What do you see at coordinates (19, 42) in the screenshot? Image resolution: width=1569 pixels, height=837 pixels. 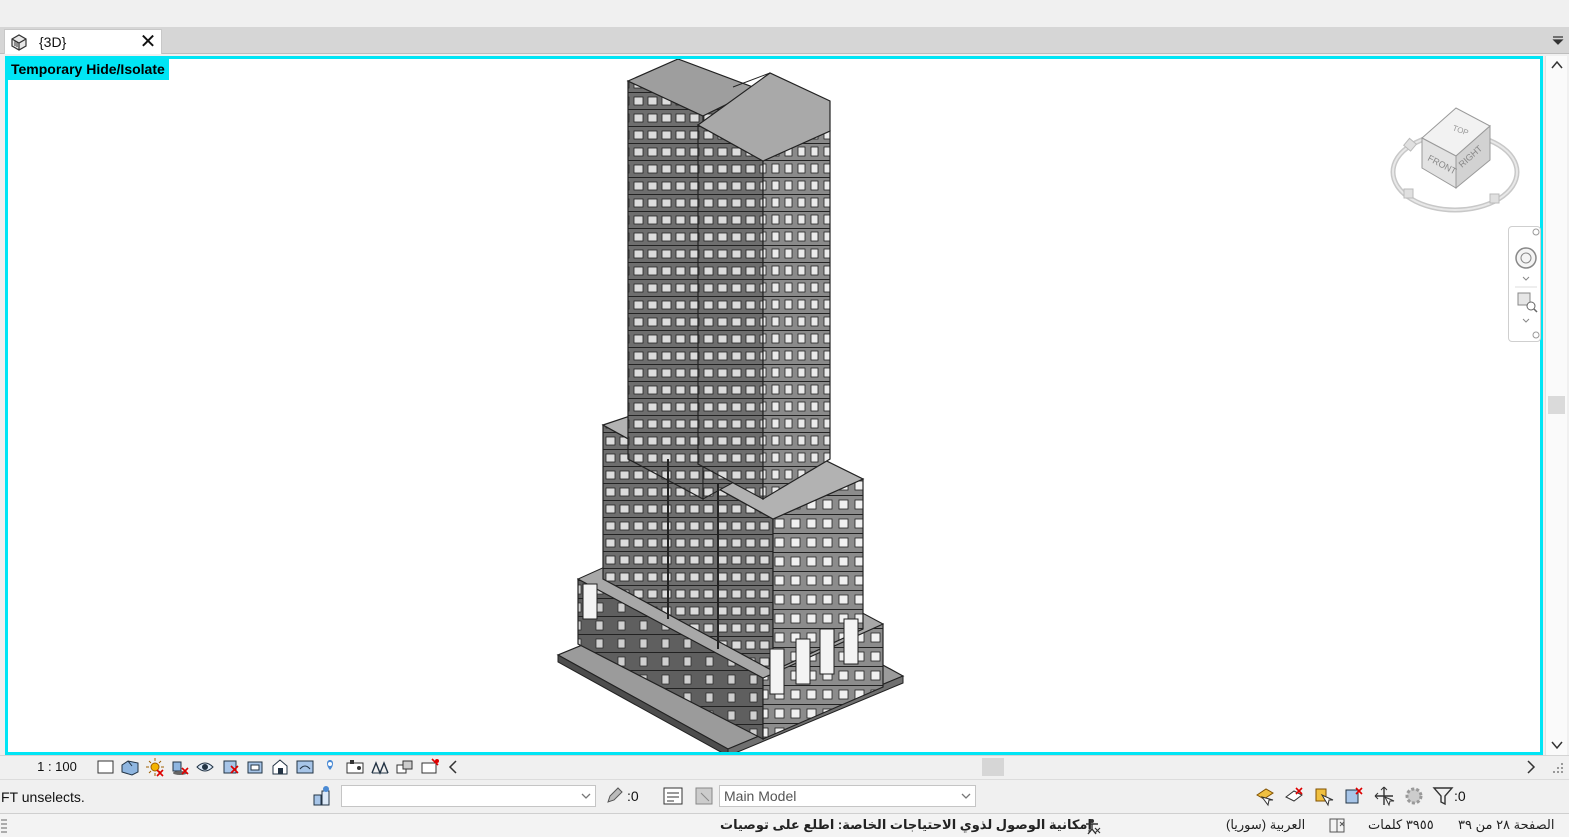 I see `3d-view-icon` at bounding box center [19, 42].